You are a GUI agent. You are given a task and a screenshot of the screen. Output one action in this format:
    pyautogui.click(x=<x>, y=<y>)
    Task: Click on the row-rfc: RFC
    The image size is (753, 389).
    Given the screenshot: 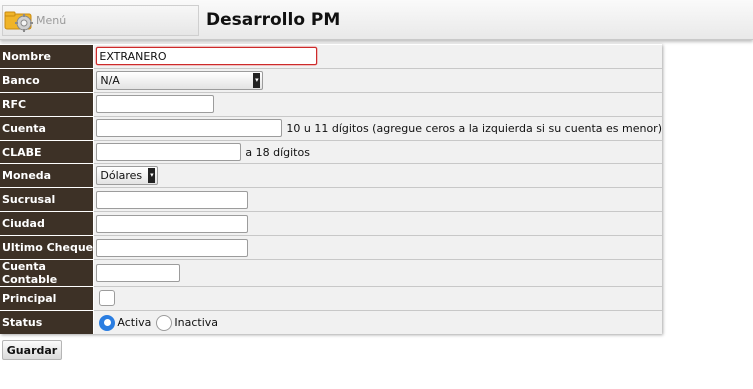 What is the action you would take?
    pyautogui.click(x=331, y=104)
    